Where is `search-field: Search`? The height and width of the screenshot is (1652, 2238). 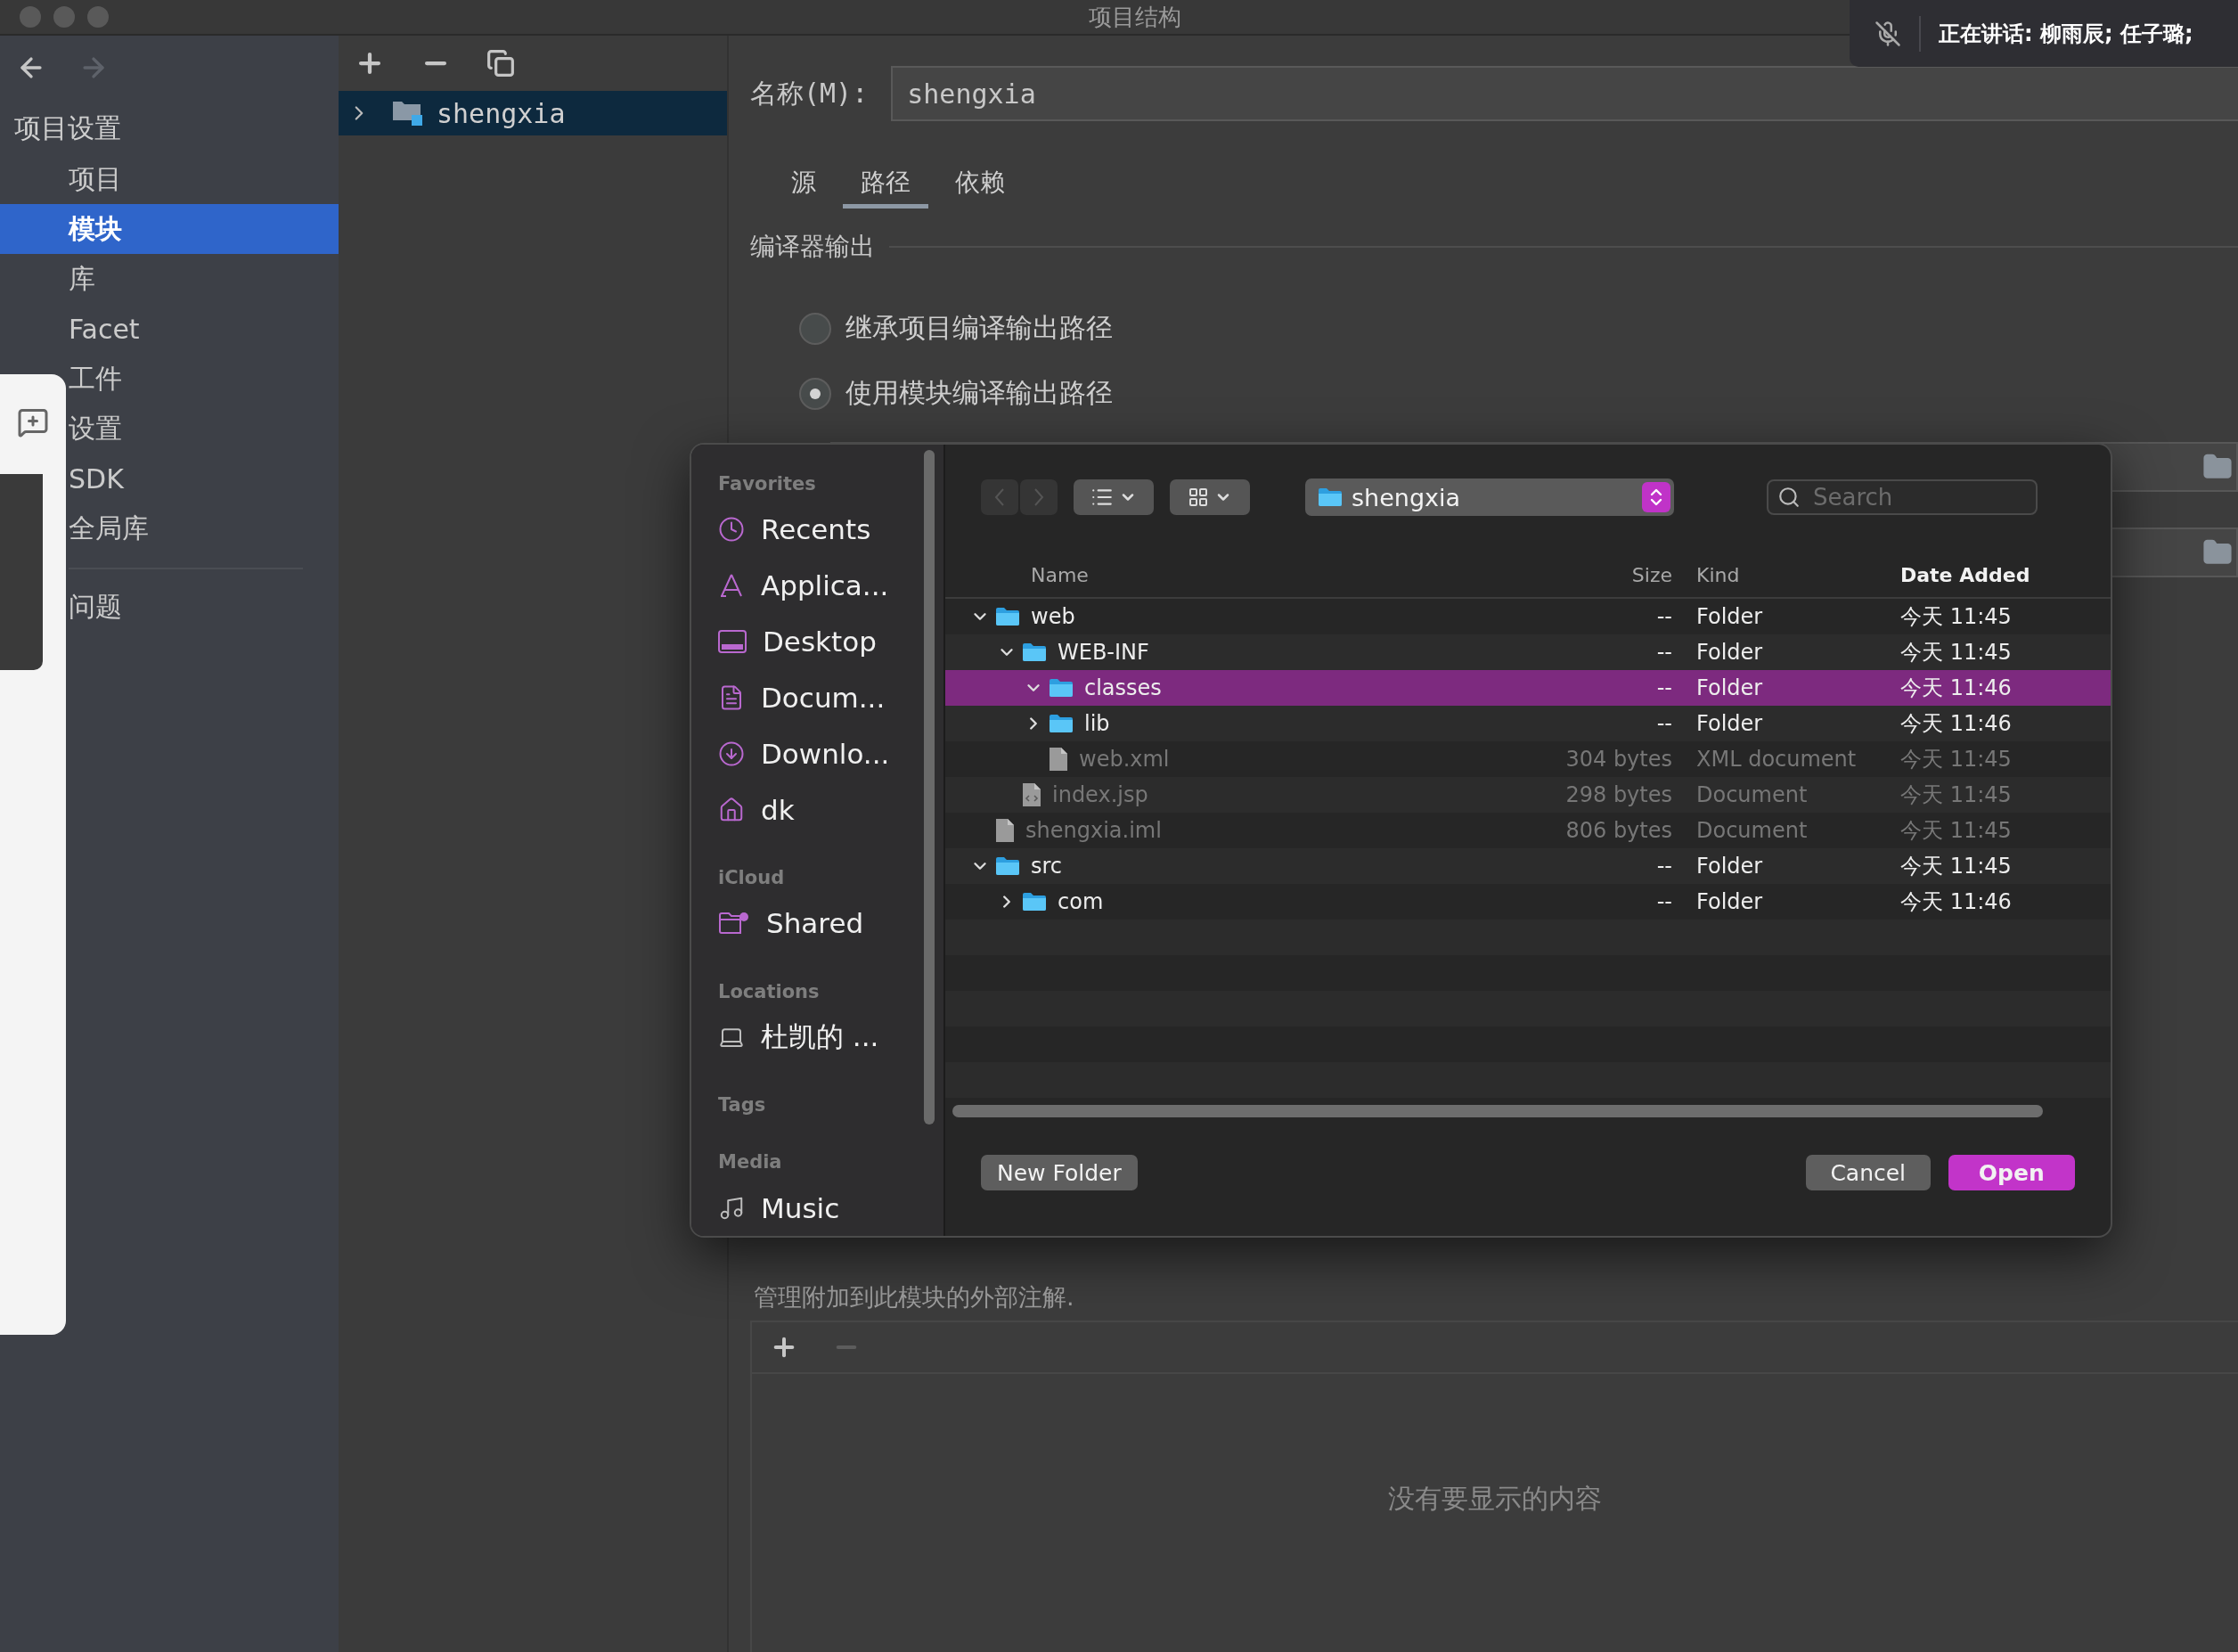
search-field: Search is located at coordinates (1902, 497).